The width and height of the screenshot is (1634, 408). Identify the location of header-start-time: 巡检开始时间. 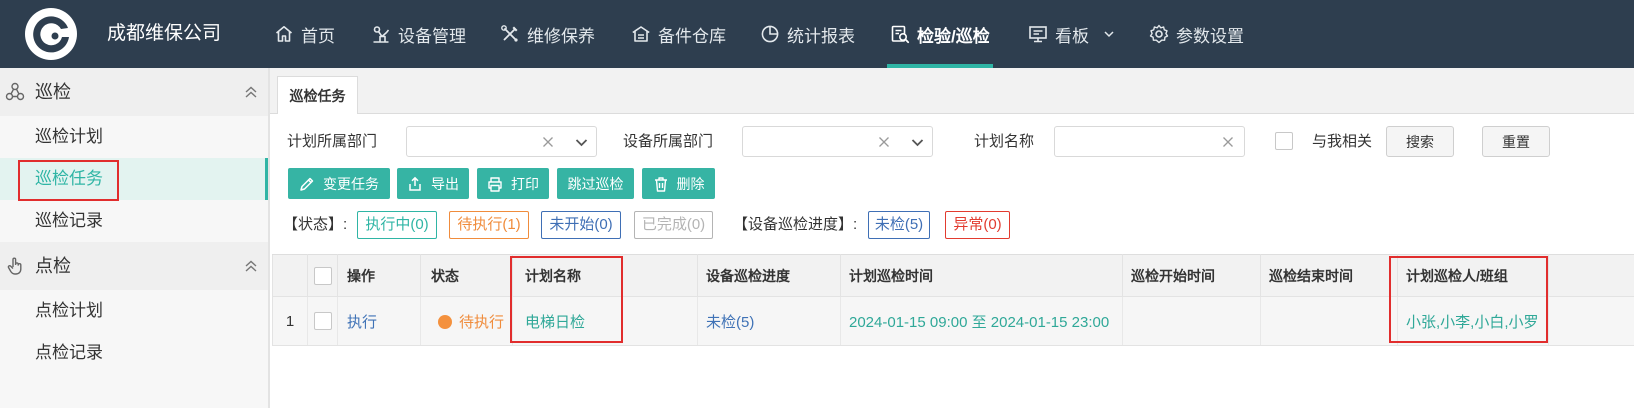
(1191, 275).